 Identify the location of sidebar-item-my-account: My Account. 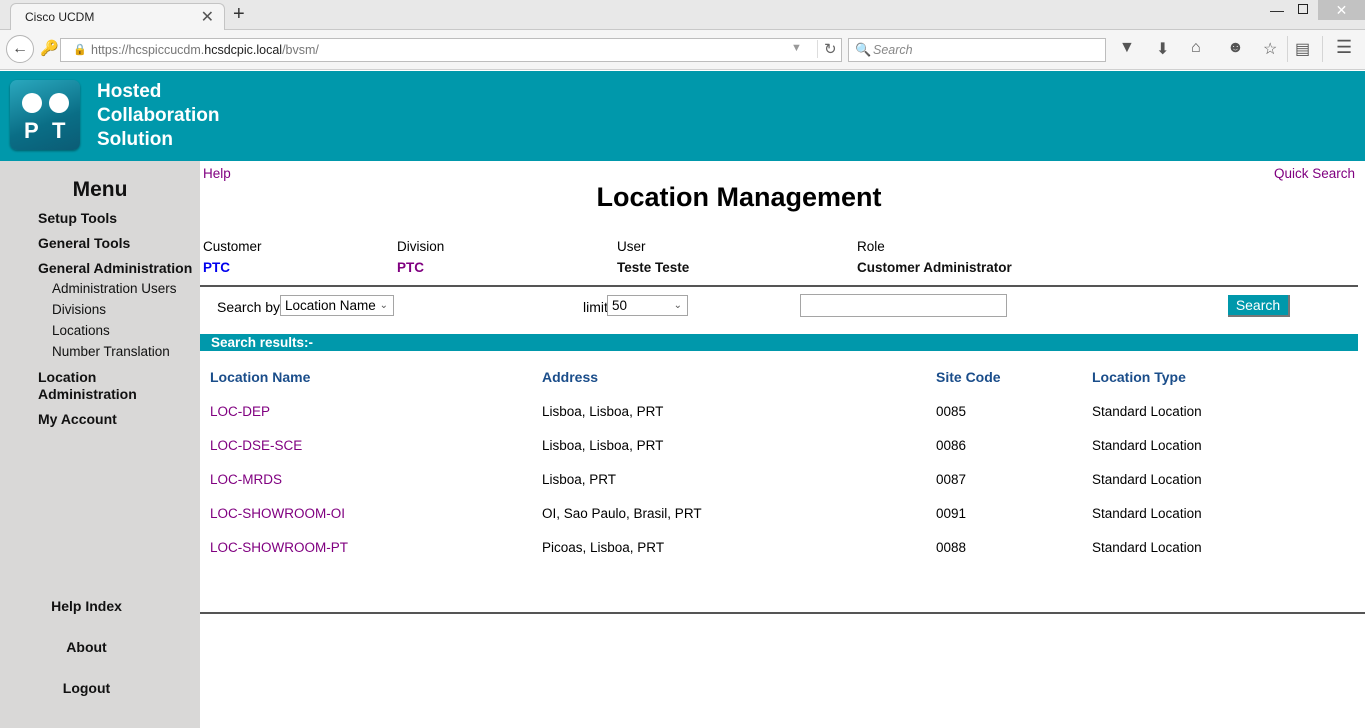
(77, 419).